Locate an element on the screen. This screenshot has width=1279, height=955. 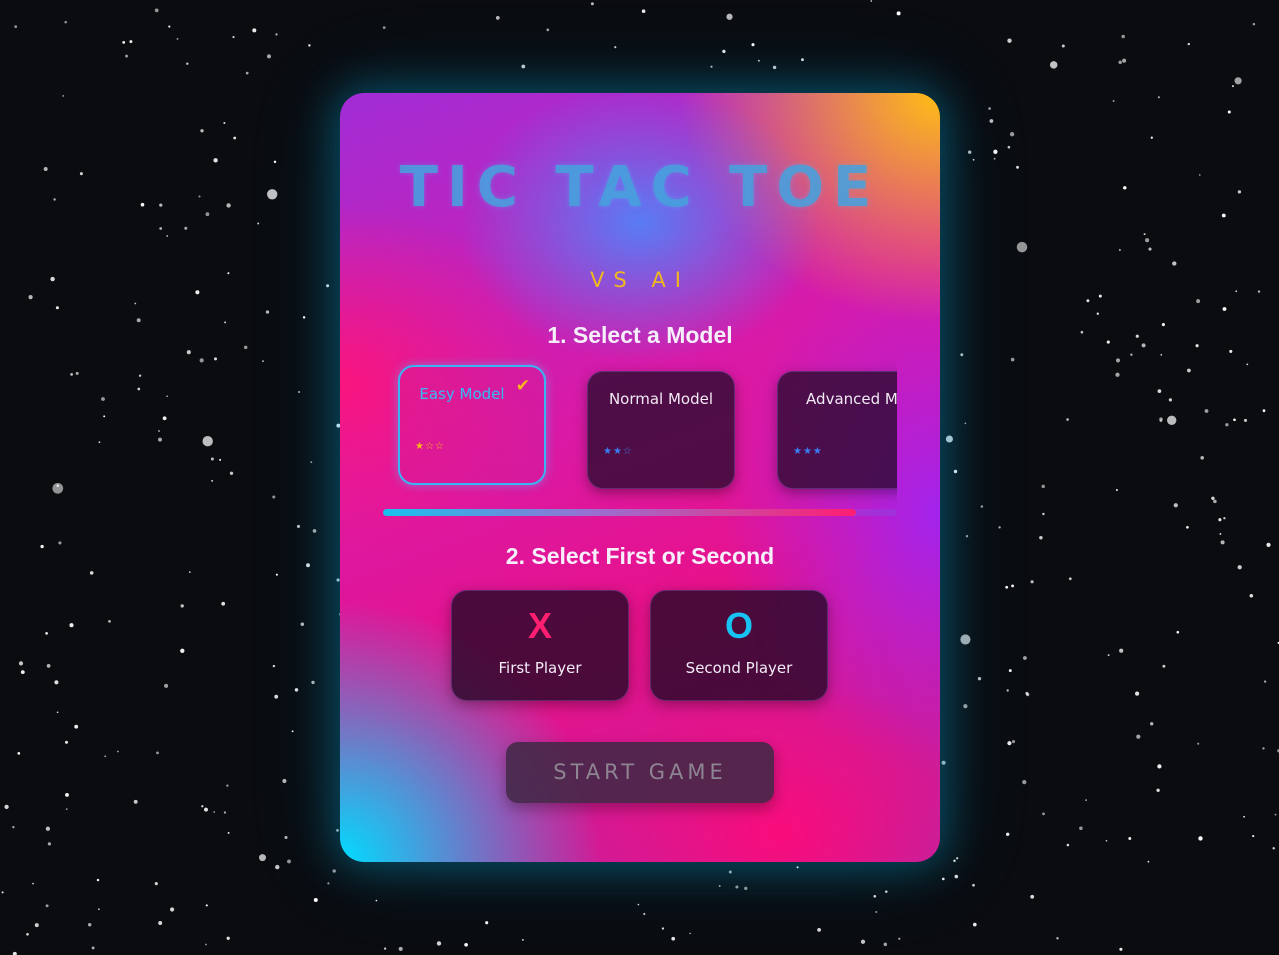
model-carousel-scrollbar is located at coordinates (640, 512).